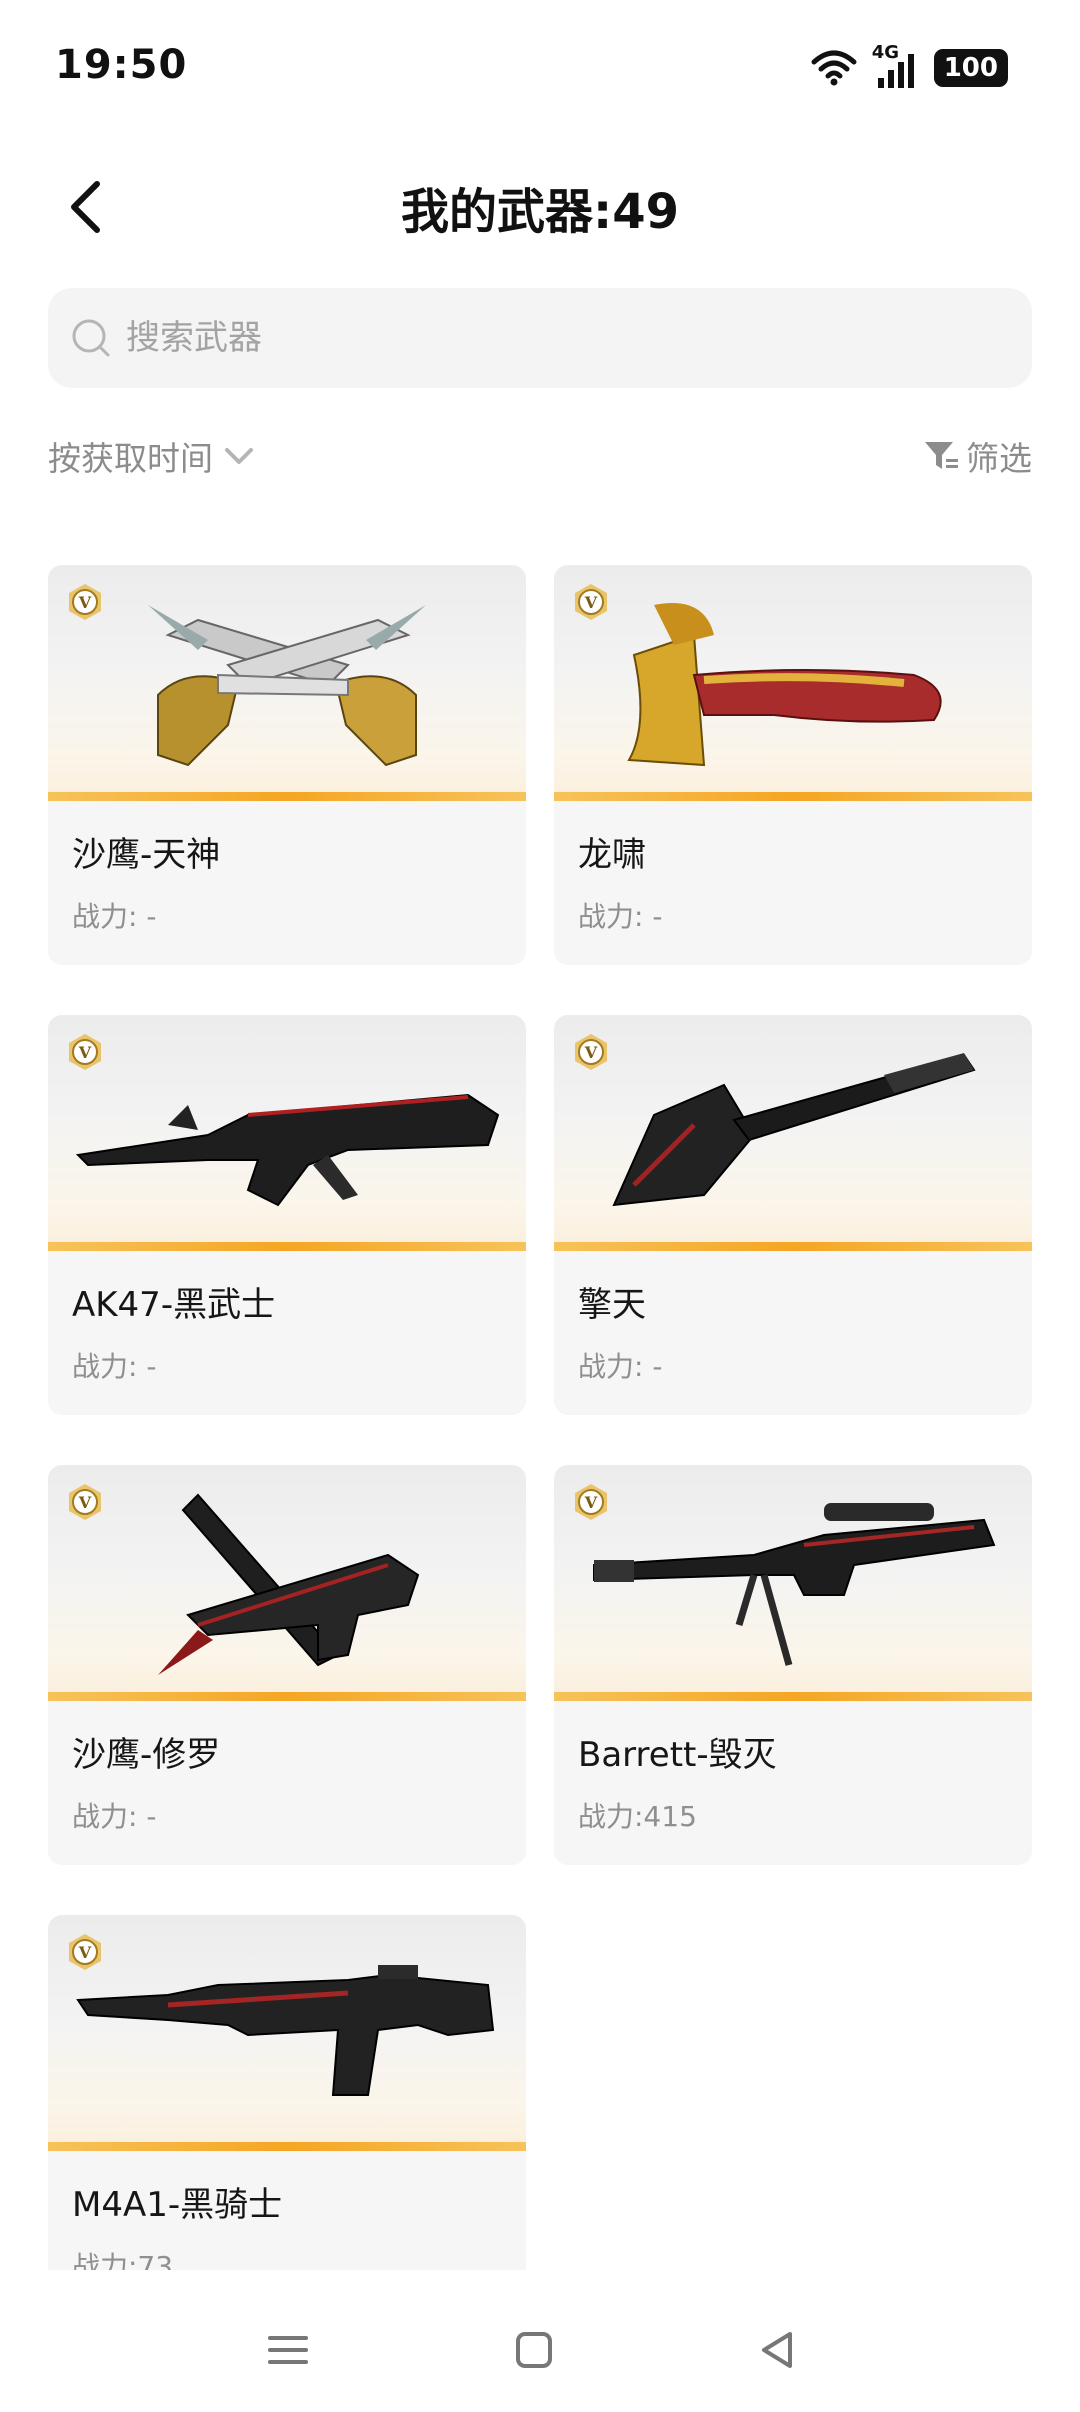 The height and width of the screenshot is (2412, 1080). I want to click on home-square-icon, so click(534, 2350).